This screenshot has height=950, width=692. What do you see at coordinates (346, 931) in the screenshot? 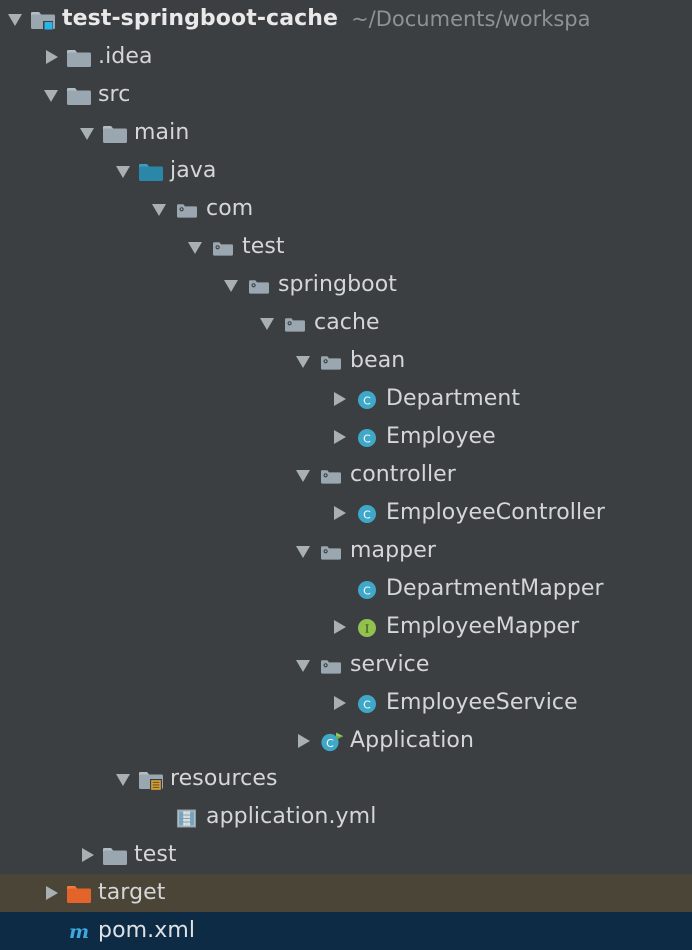
I see `tree-row-pom-xml: m pom.xml` at bounding box center [346, 931].